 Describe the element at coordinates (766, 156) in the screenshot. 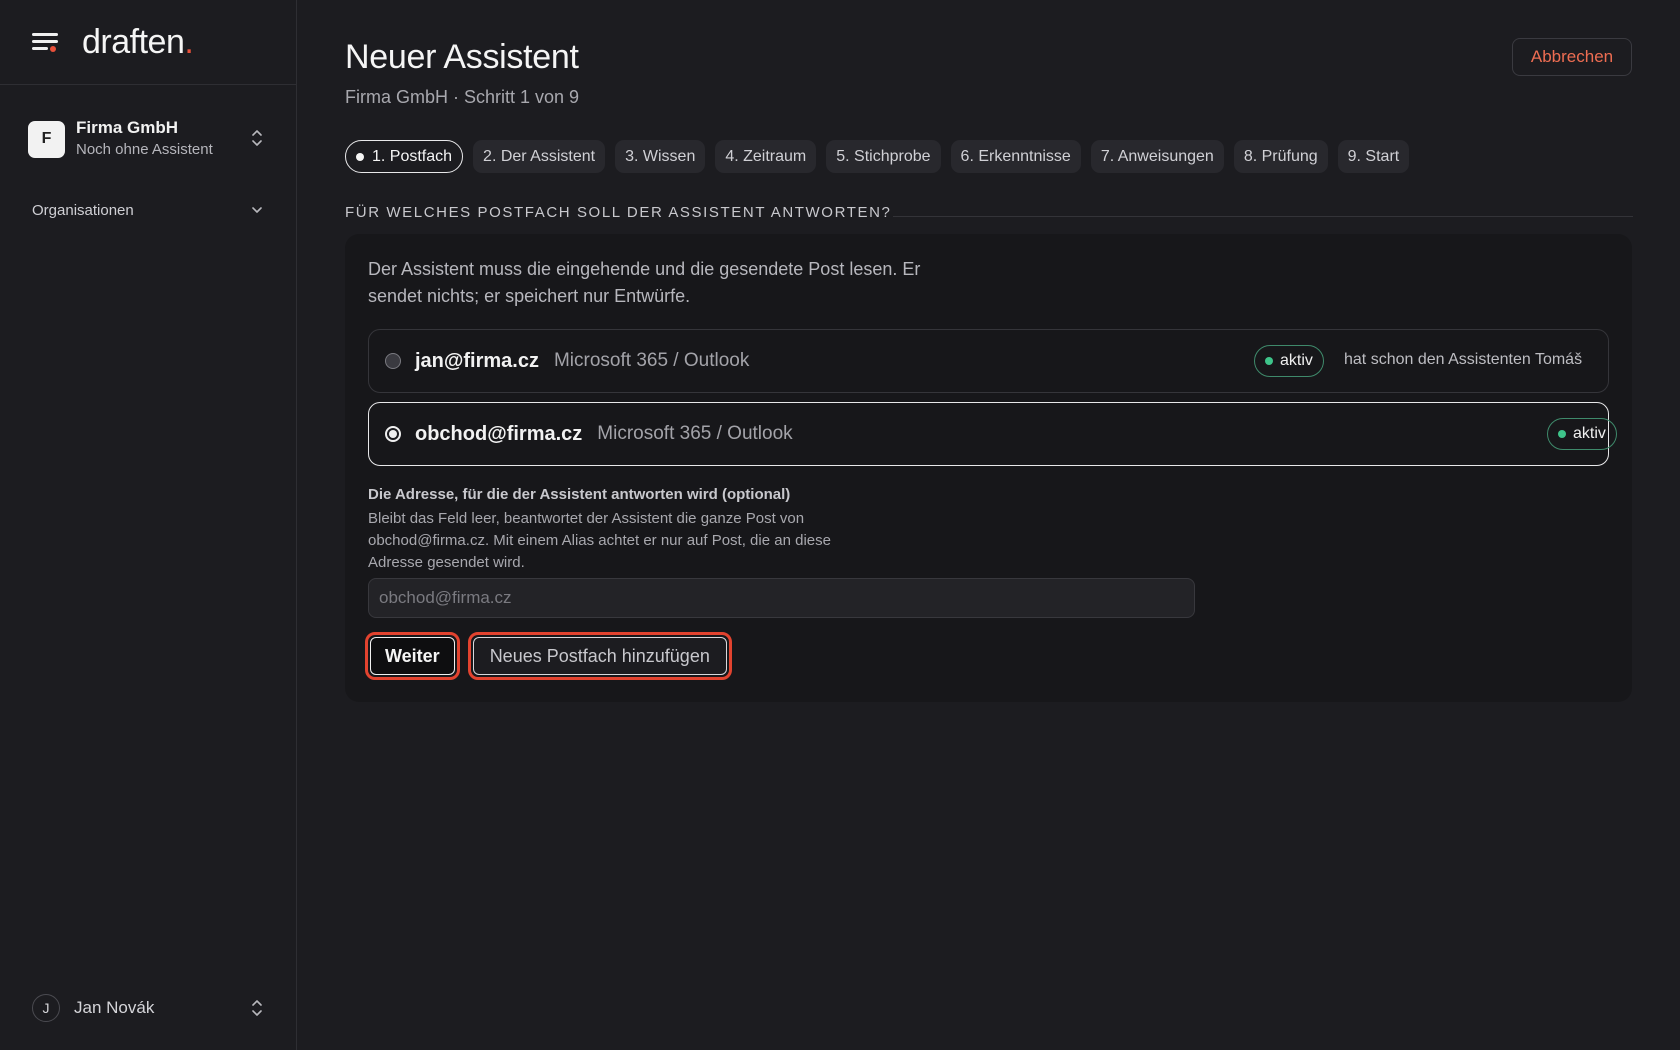

I see `step-zeitraum: 4. Zeitraum` at that location.